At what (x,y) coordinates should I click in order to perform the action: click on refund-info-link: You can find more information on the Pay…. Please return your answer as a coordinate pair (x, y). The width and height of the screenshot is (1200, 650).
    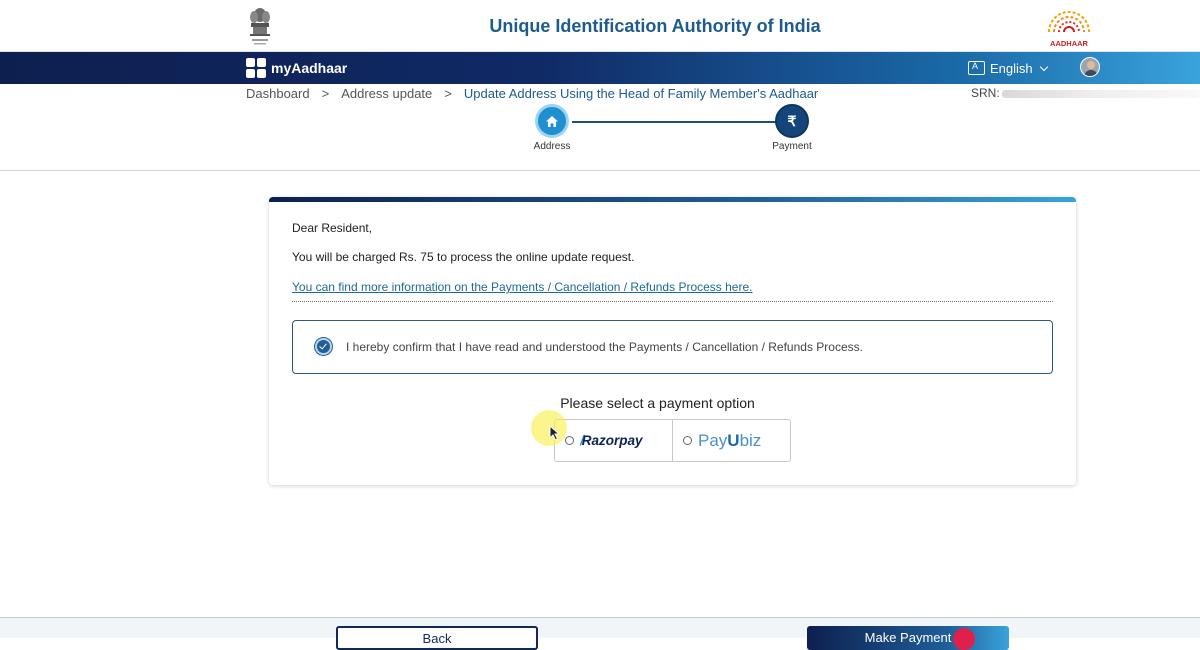
    Looking at the image, I should click on (522, 287).